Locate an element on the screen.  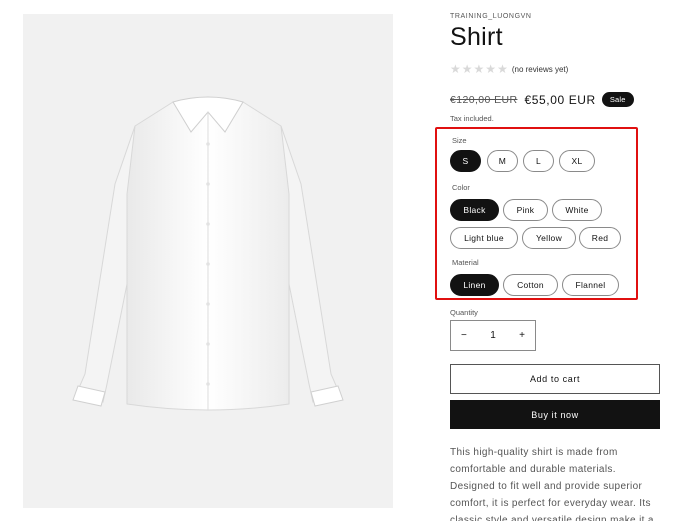
color-label: Color is located at coordinates (461, 187).